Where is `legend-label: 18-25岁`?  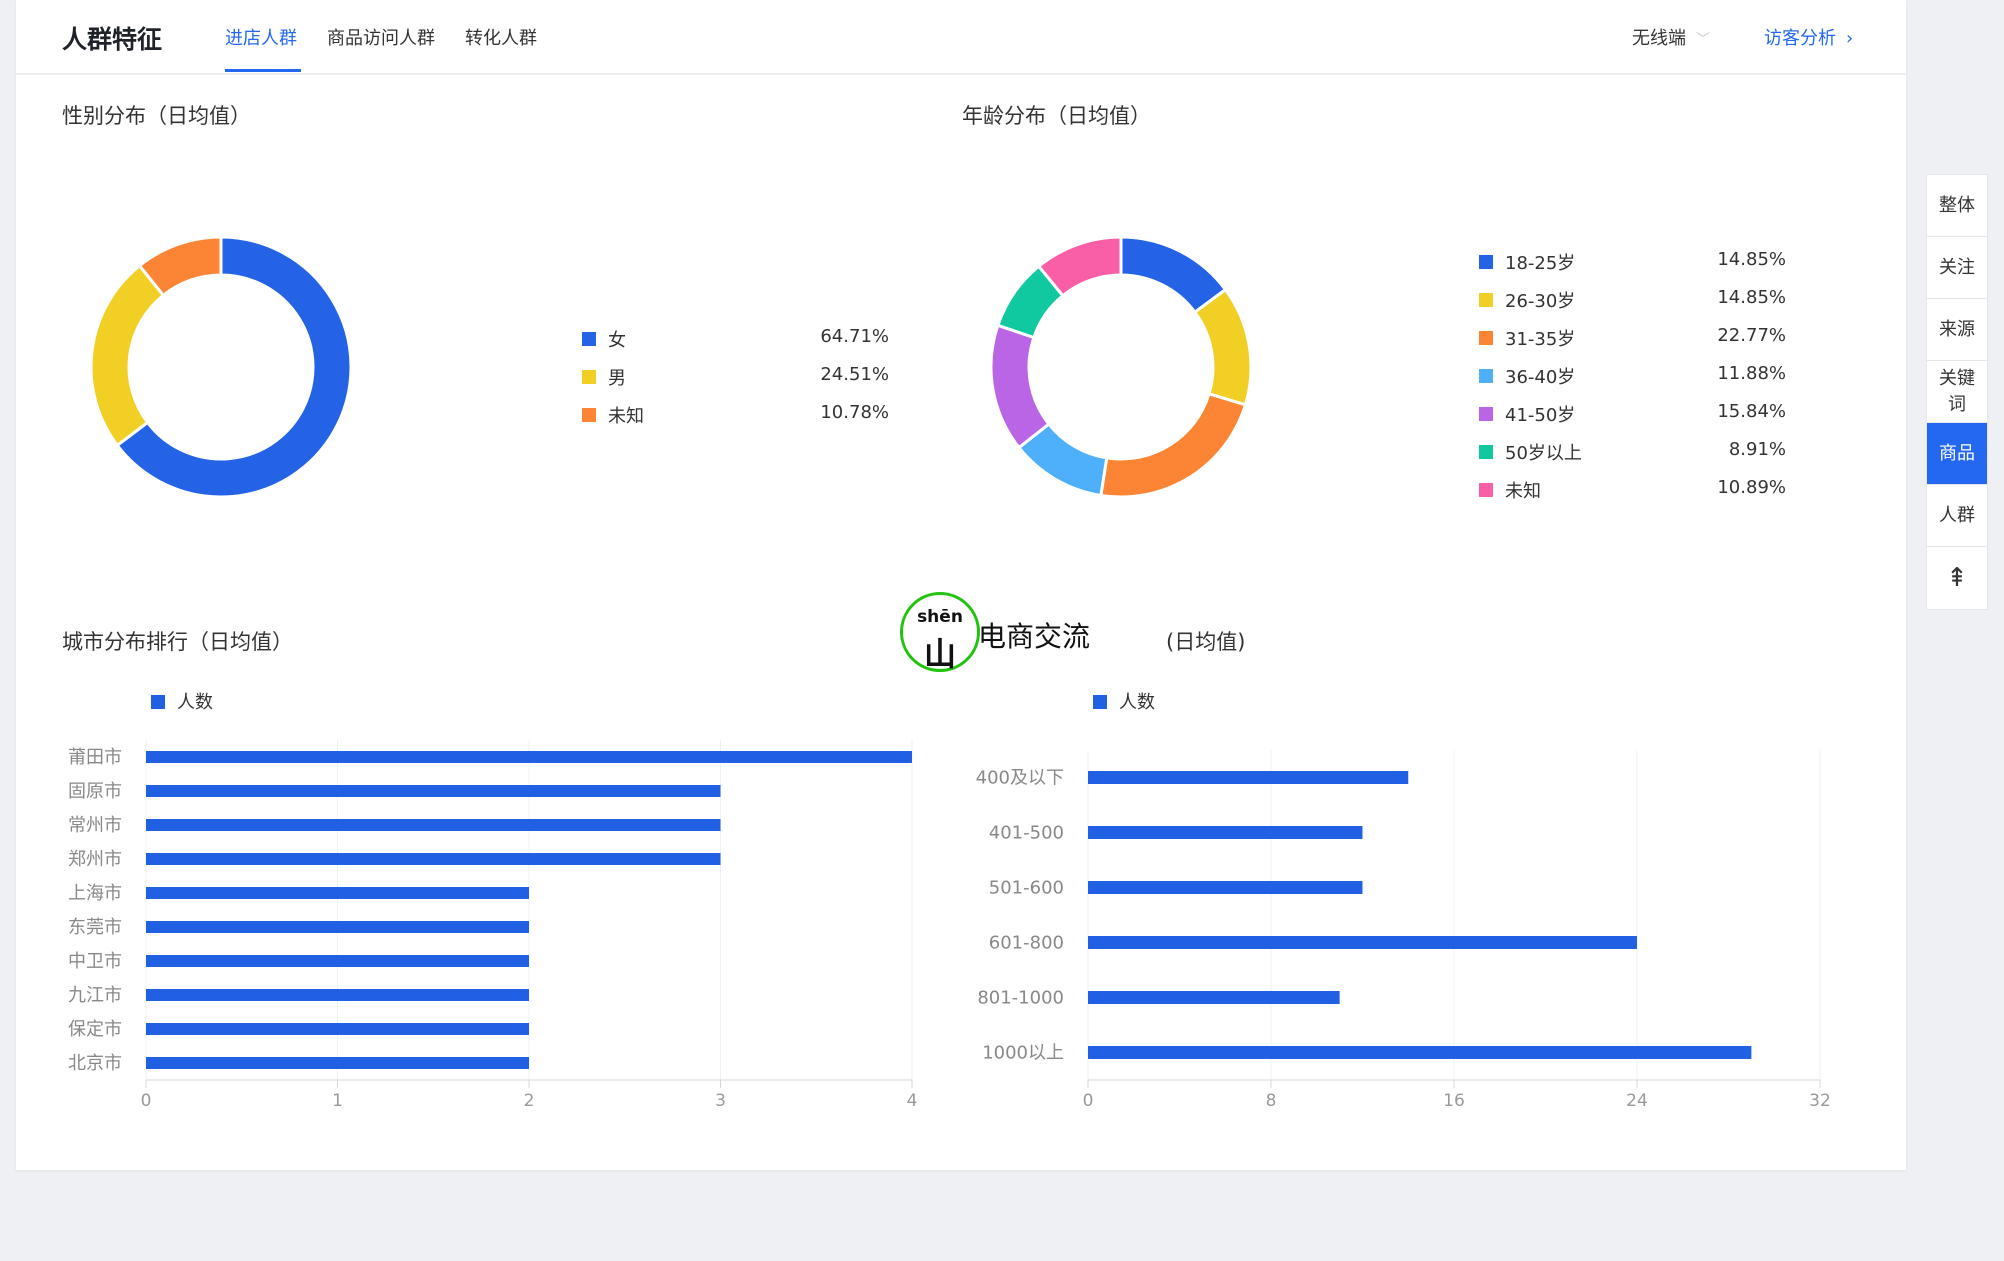
legend-label: 18-25岁 is located at coordinates (1540, 263).